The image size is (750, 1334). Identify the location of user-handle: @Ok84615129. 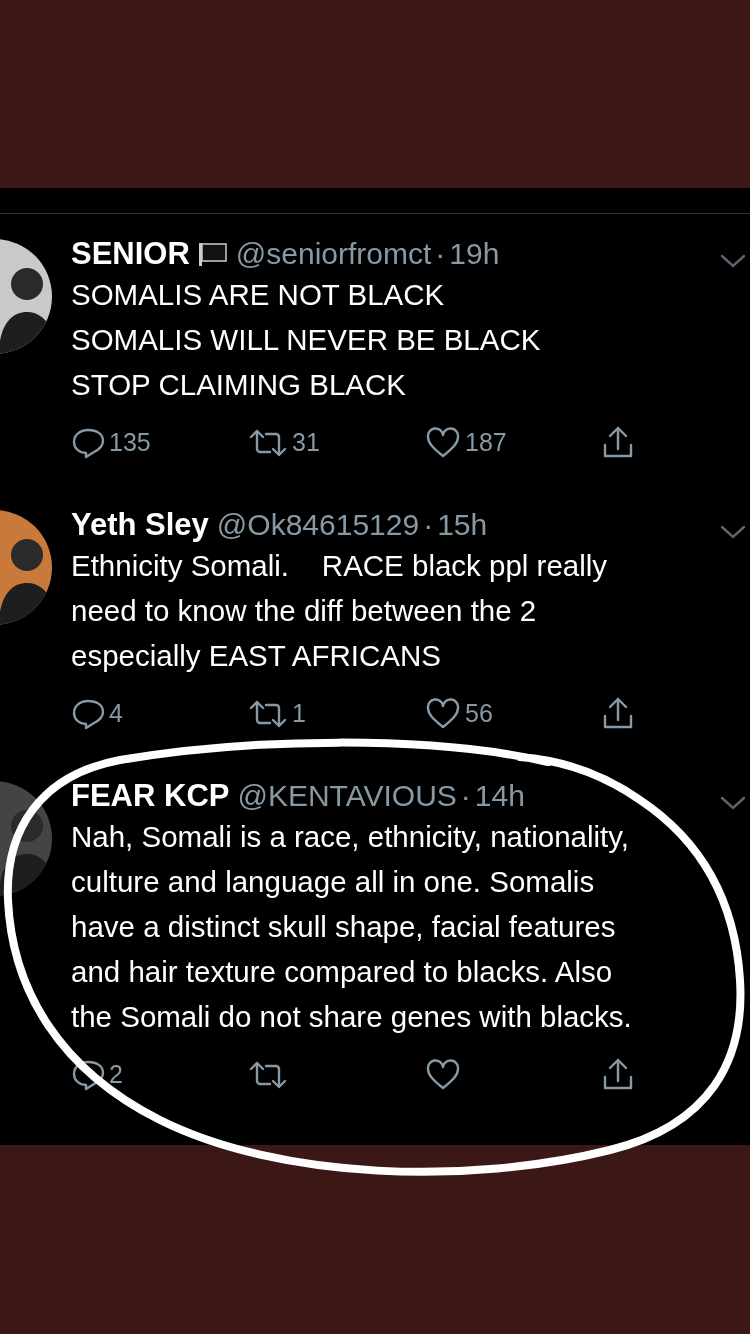
(318, 525).